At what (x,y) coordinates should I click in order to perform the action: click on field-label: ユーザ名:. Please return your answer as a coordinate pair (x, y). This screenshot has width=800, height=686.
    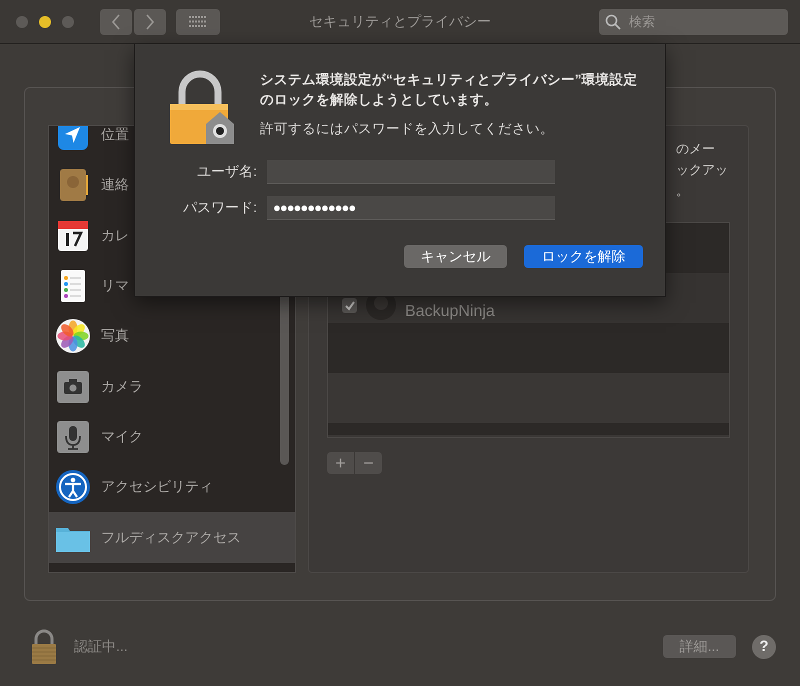
    Looking at the image, I should click on (226, 172).